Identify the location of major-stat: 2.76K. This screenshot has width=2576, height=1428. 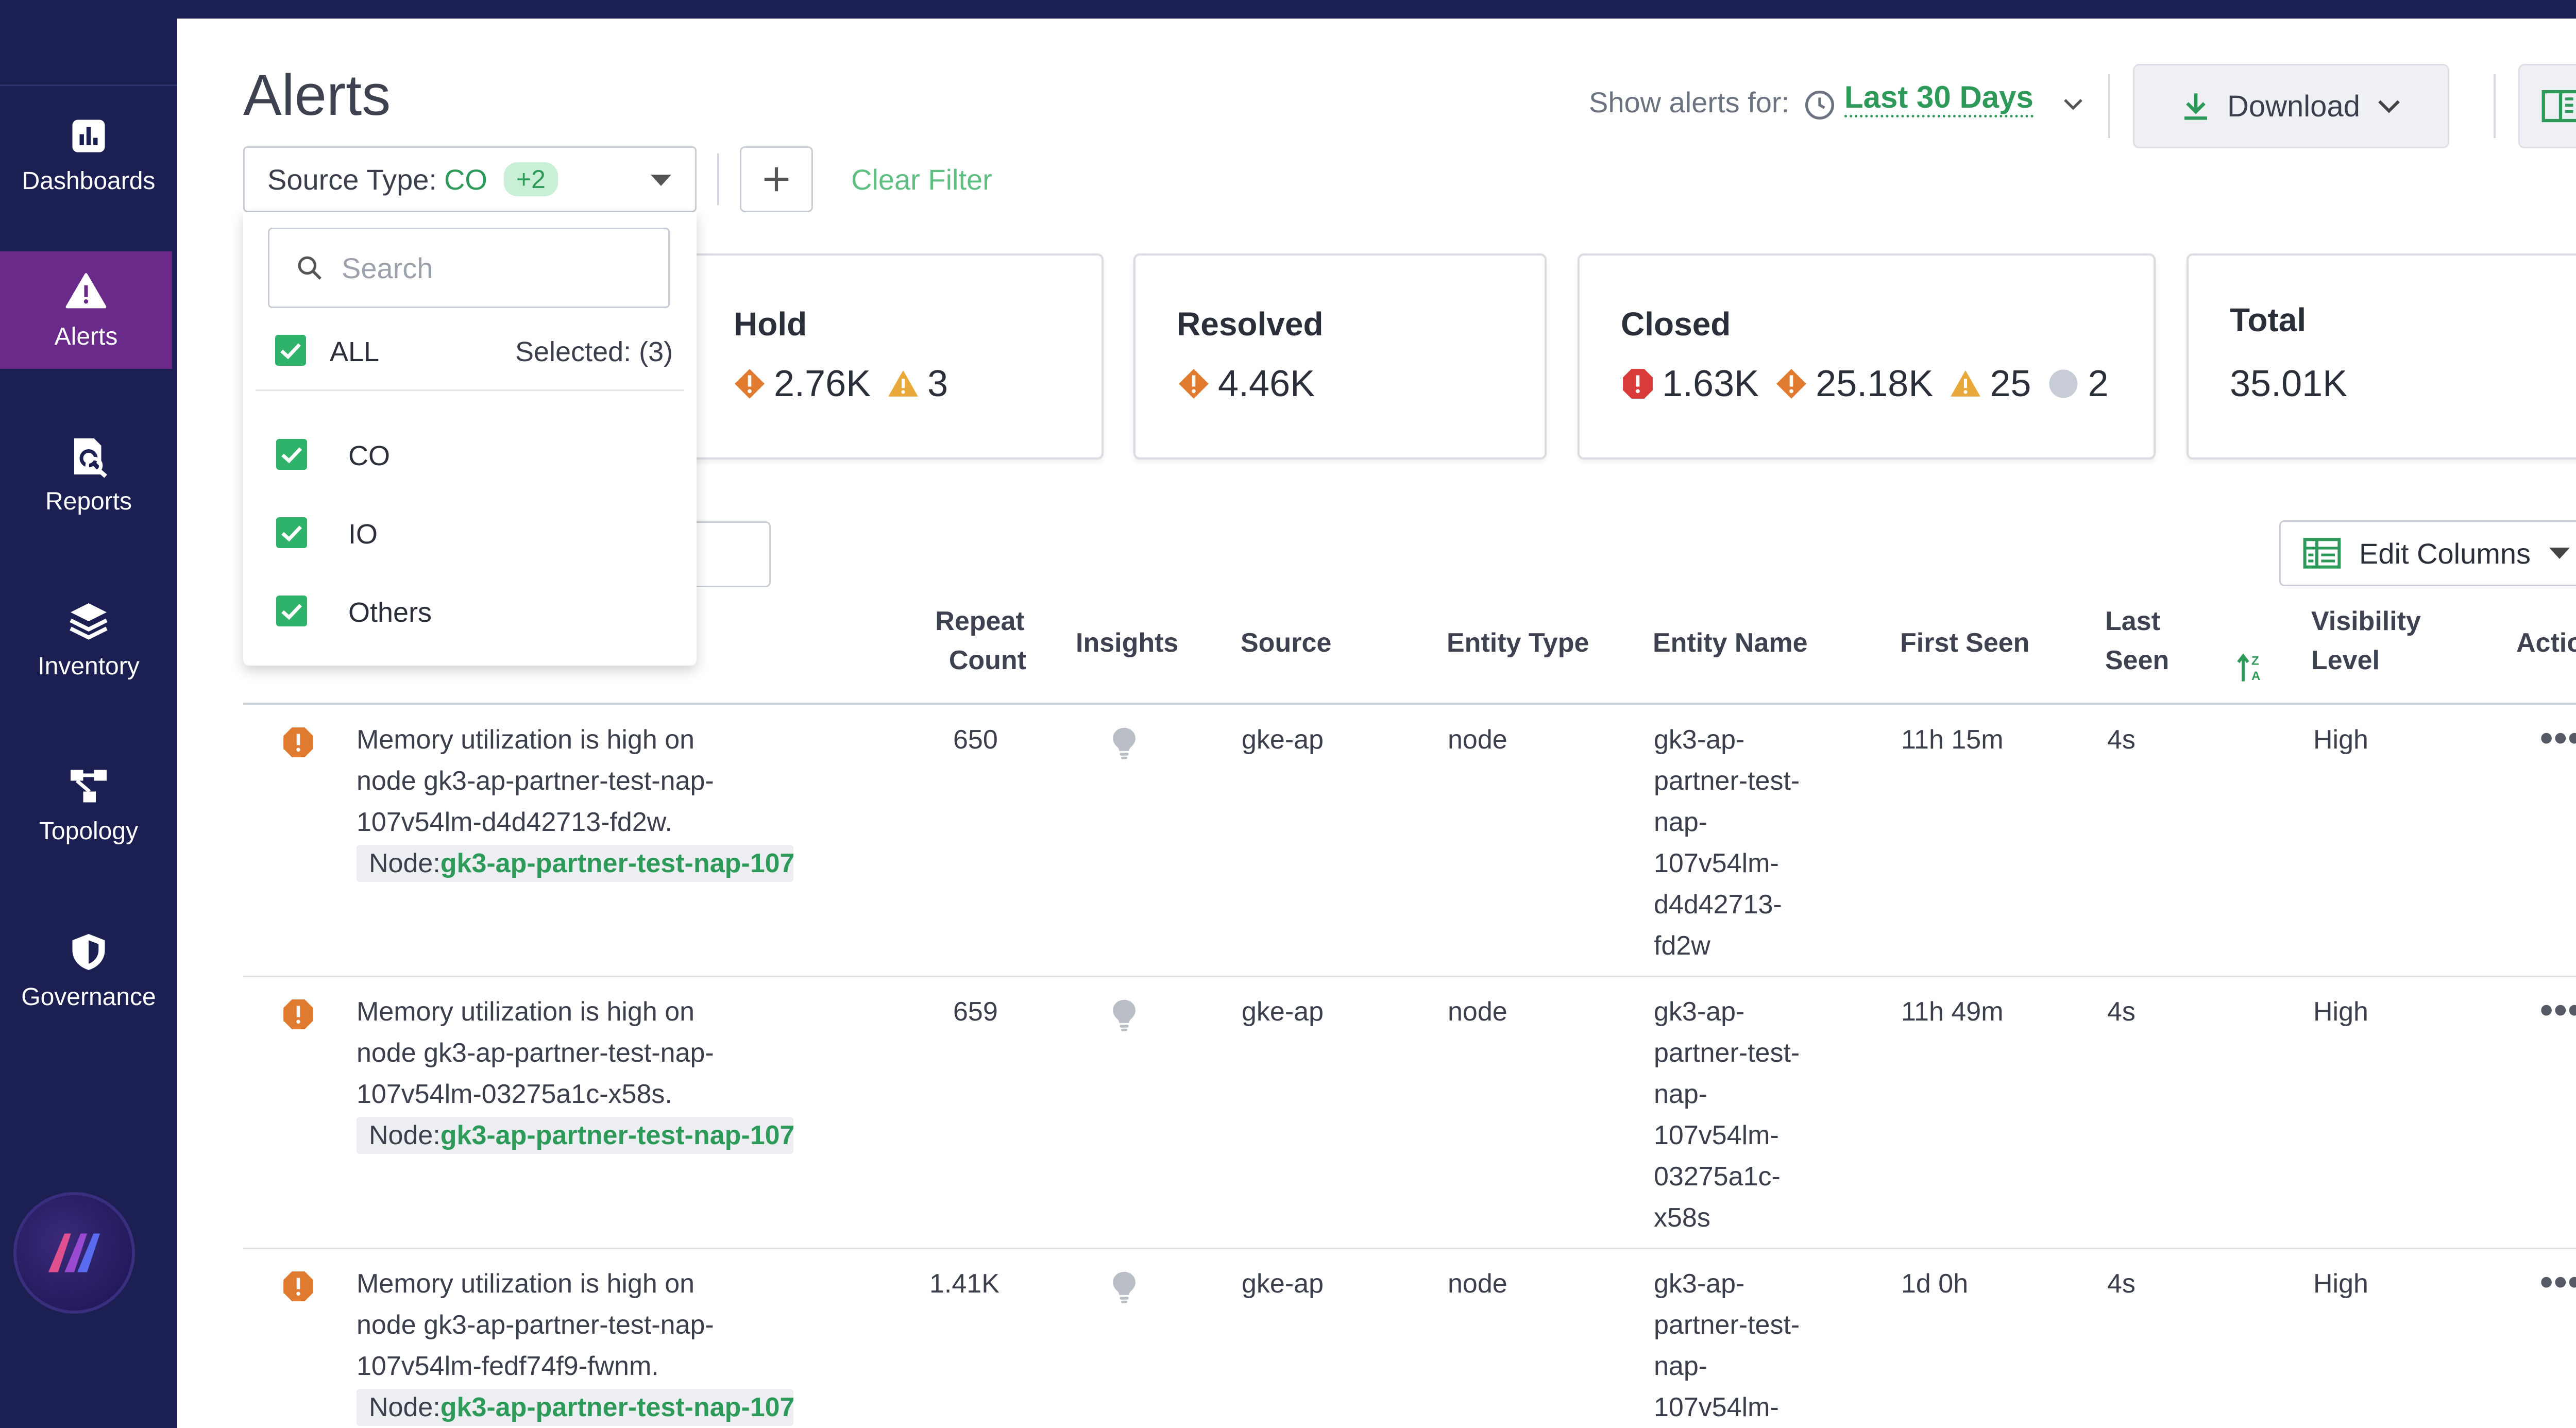
(802, 384).